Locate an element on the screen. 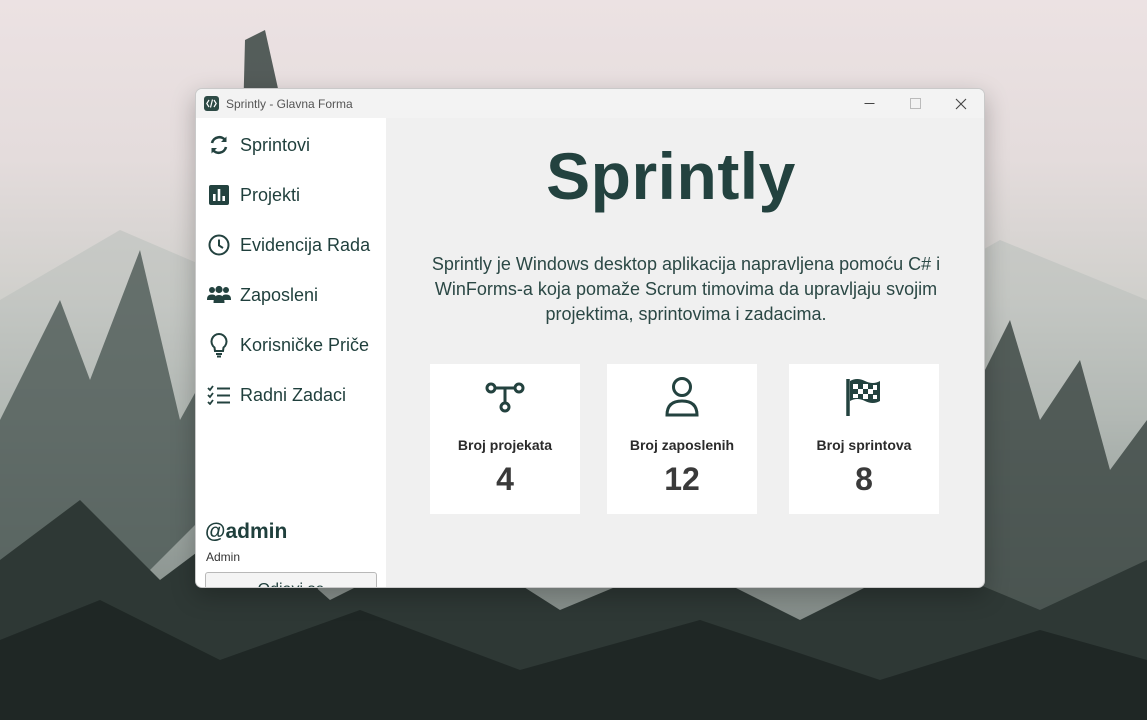 The image size is (1147, 720). bar-chart-icon is located at coordinates (219, 195).